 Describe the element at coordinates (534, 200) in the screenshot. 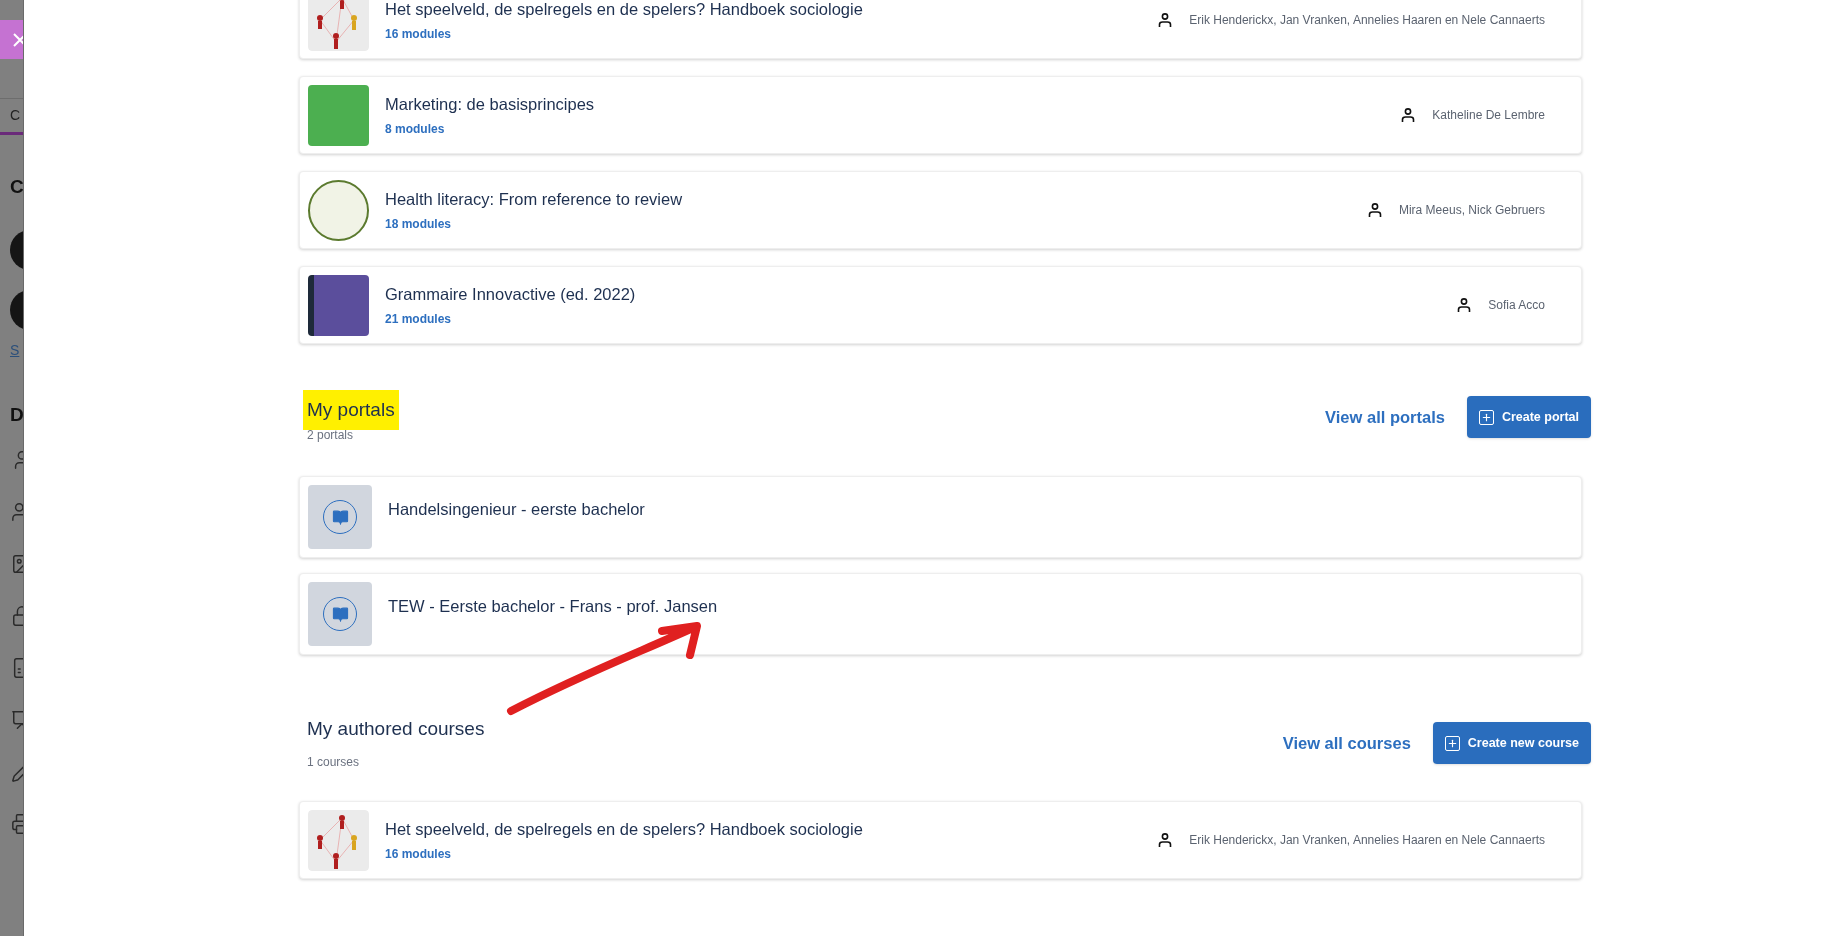

I see `course-title: Health literacy: From reference to review` at that location.